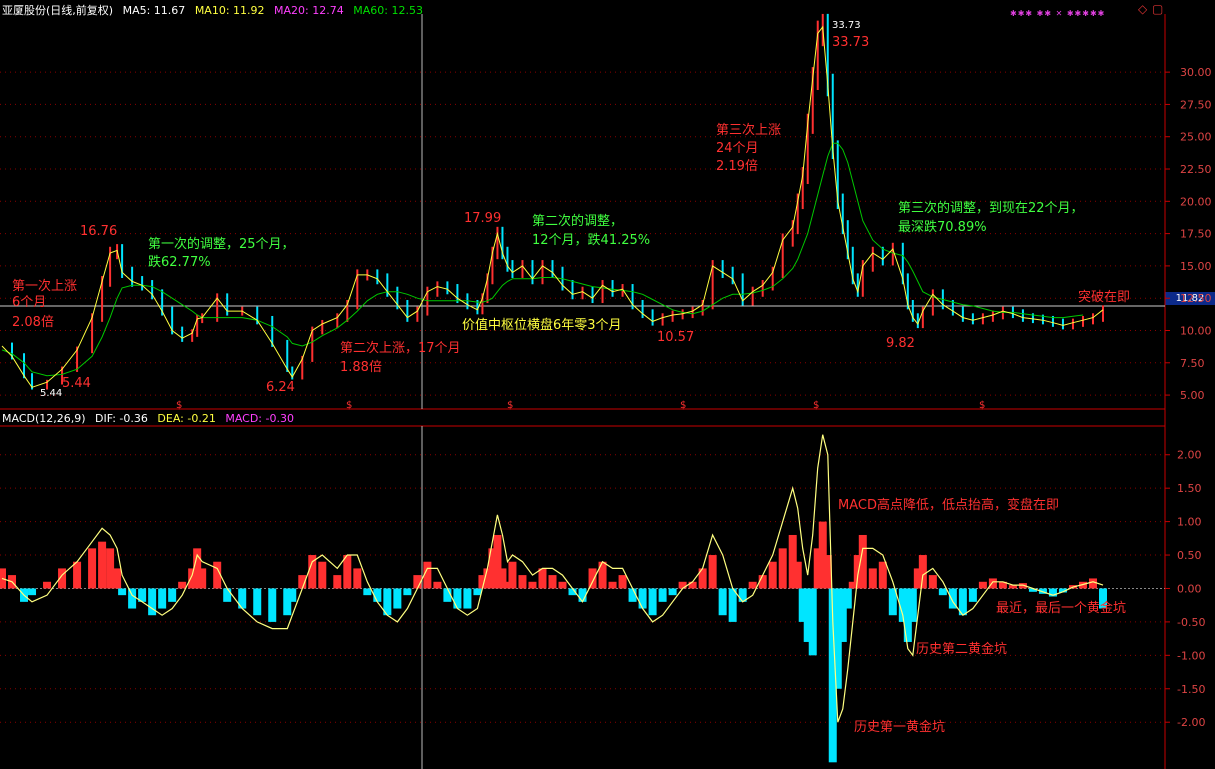 The image size is (1215, 769). I want to click on price-tick-label: 17.50, so click(1196, 234).